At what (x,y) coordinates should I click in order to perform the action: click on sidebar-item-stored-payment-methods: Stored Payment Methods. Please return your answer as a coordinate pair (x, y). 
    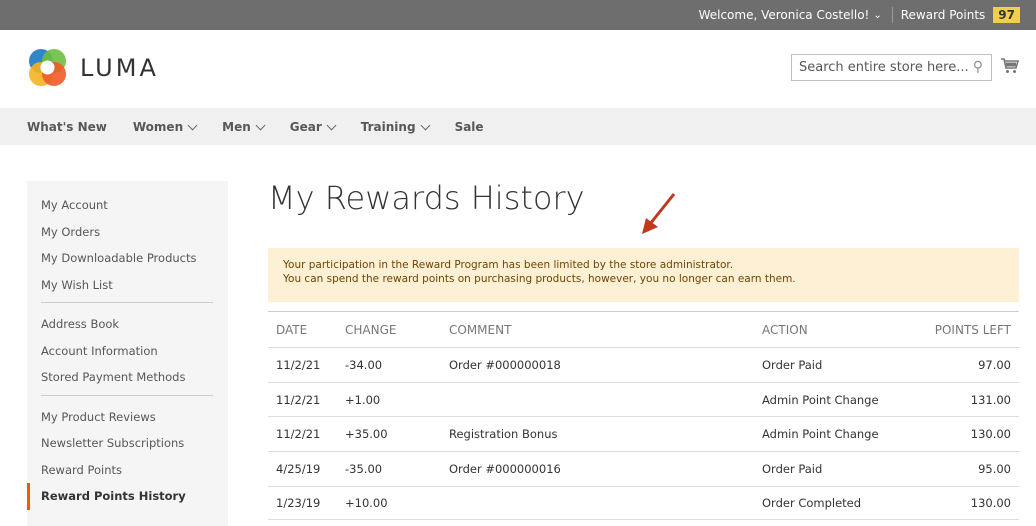
    Looking at the image, I should click on (127, 377).